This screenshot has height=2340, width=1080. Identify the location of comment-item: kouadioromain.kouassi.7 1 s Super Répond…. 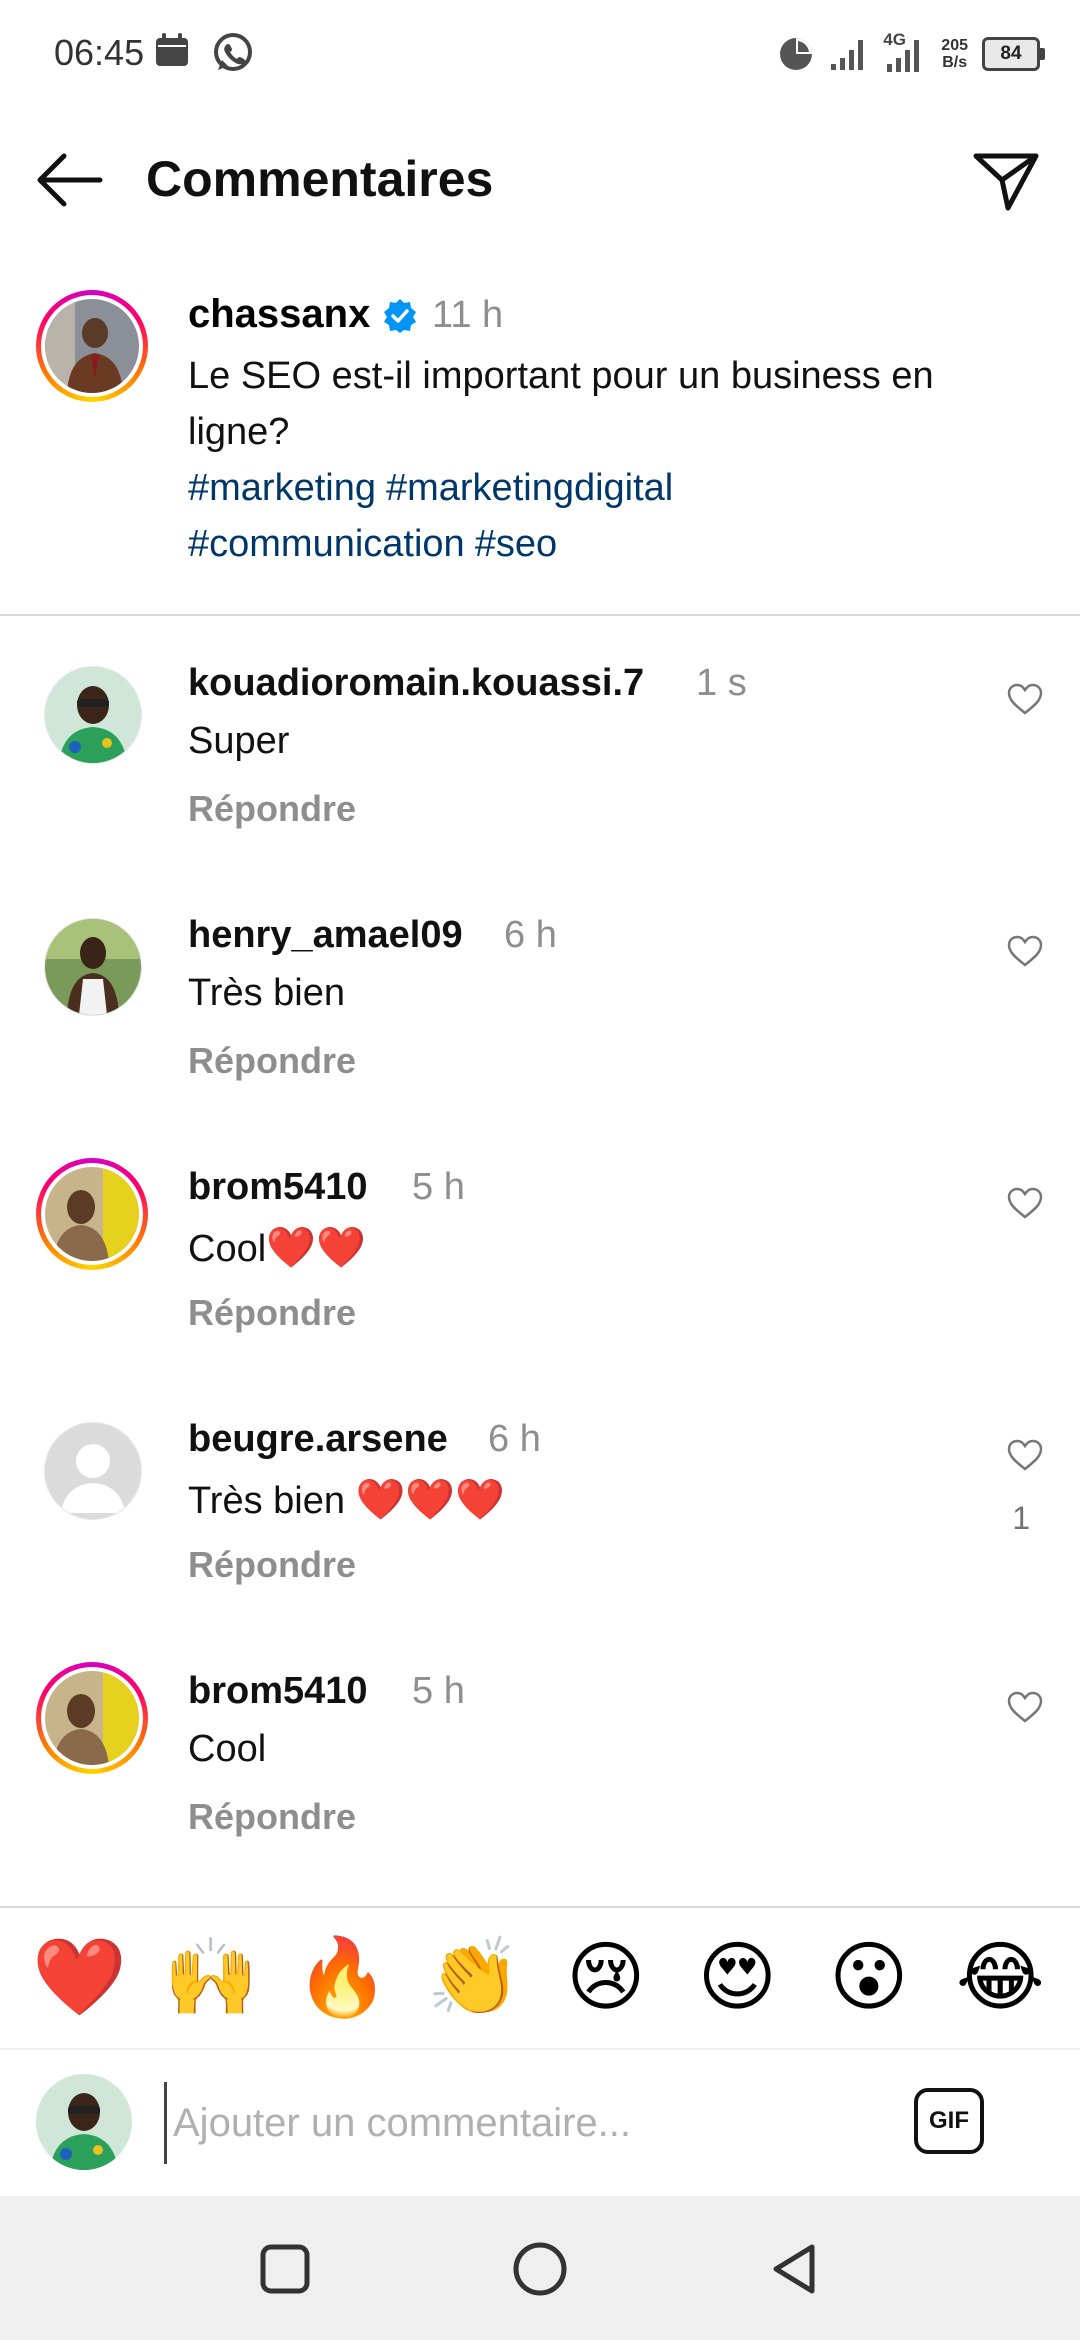
(540, 769).